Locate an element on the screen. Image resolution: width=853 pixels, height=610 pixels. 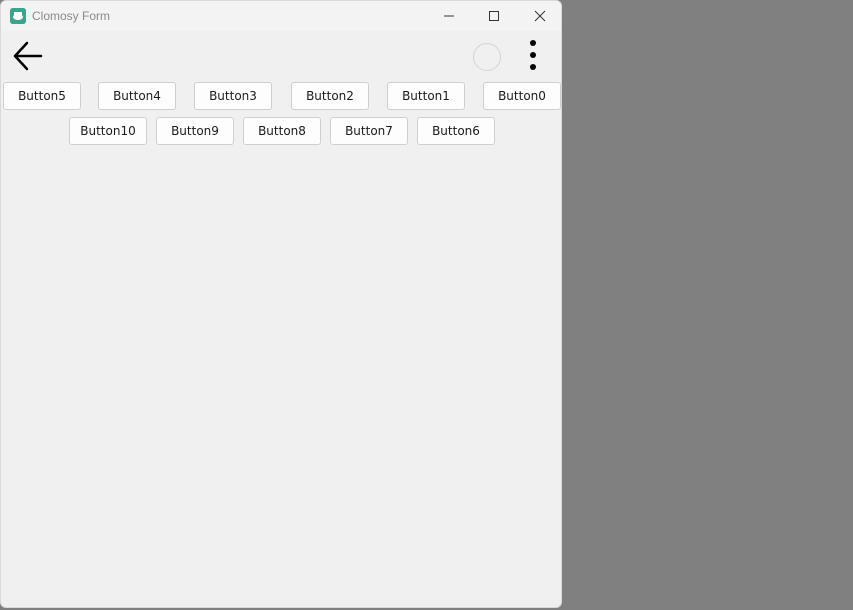
close-icon is located at coordinates (540, 16).